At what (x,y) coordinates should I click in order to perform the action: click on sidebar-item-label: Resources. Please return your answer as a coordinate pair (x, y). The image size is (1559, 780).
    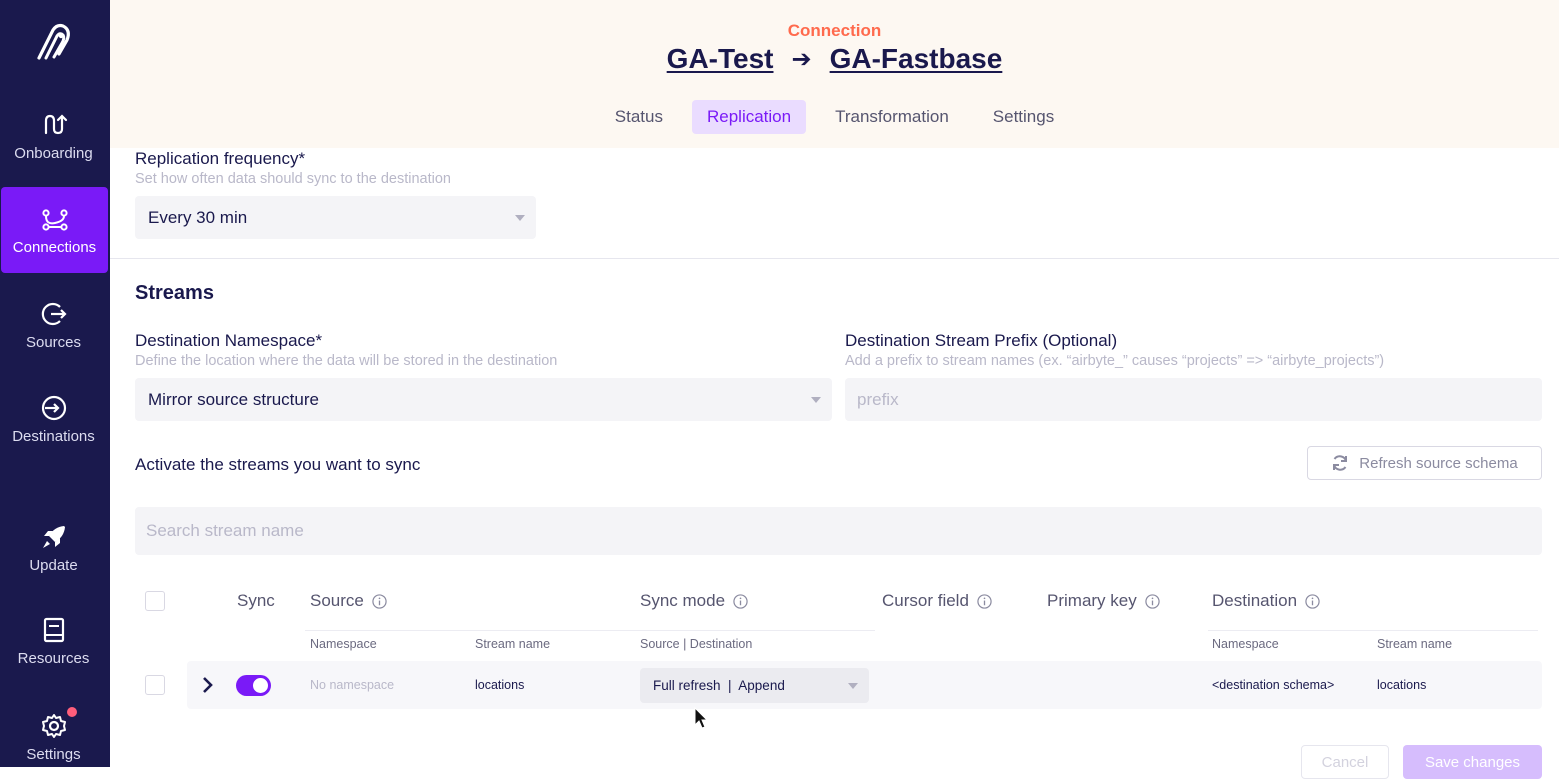
    Looking at the image, I should click on (53, 658).